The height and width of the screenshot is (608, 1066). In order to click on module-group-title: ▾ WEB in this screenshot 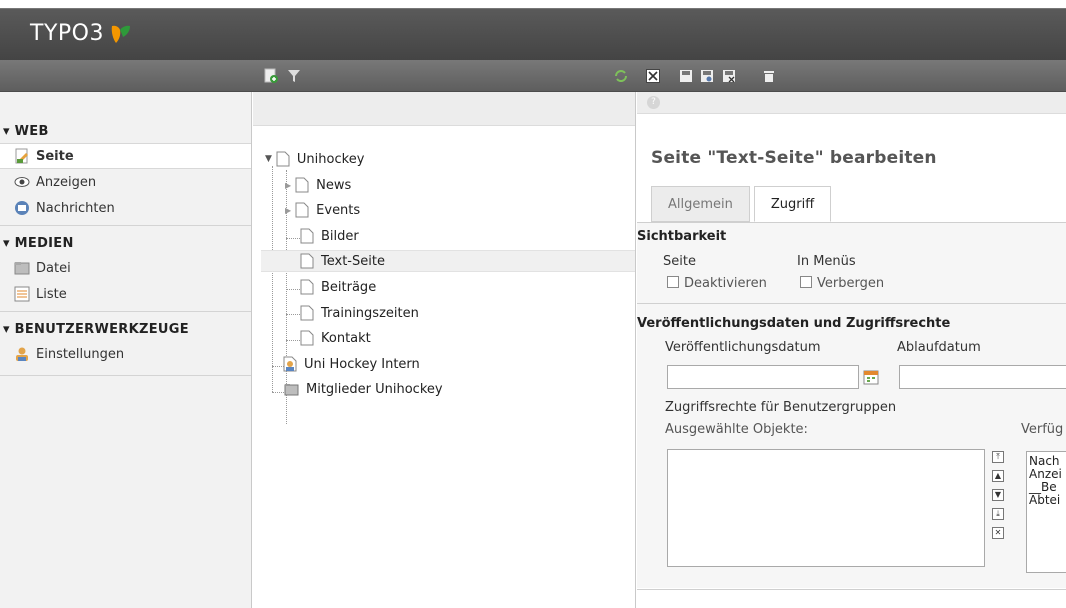, I will do `click(125, 128)`.